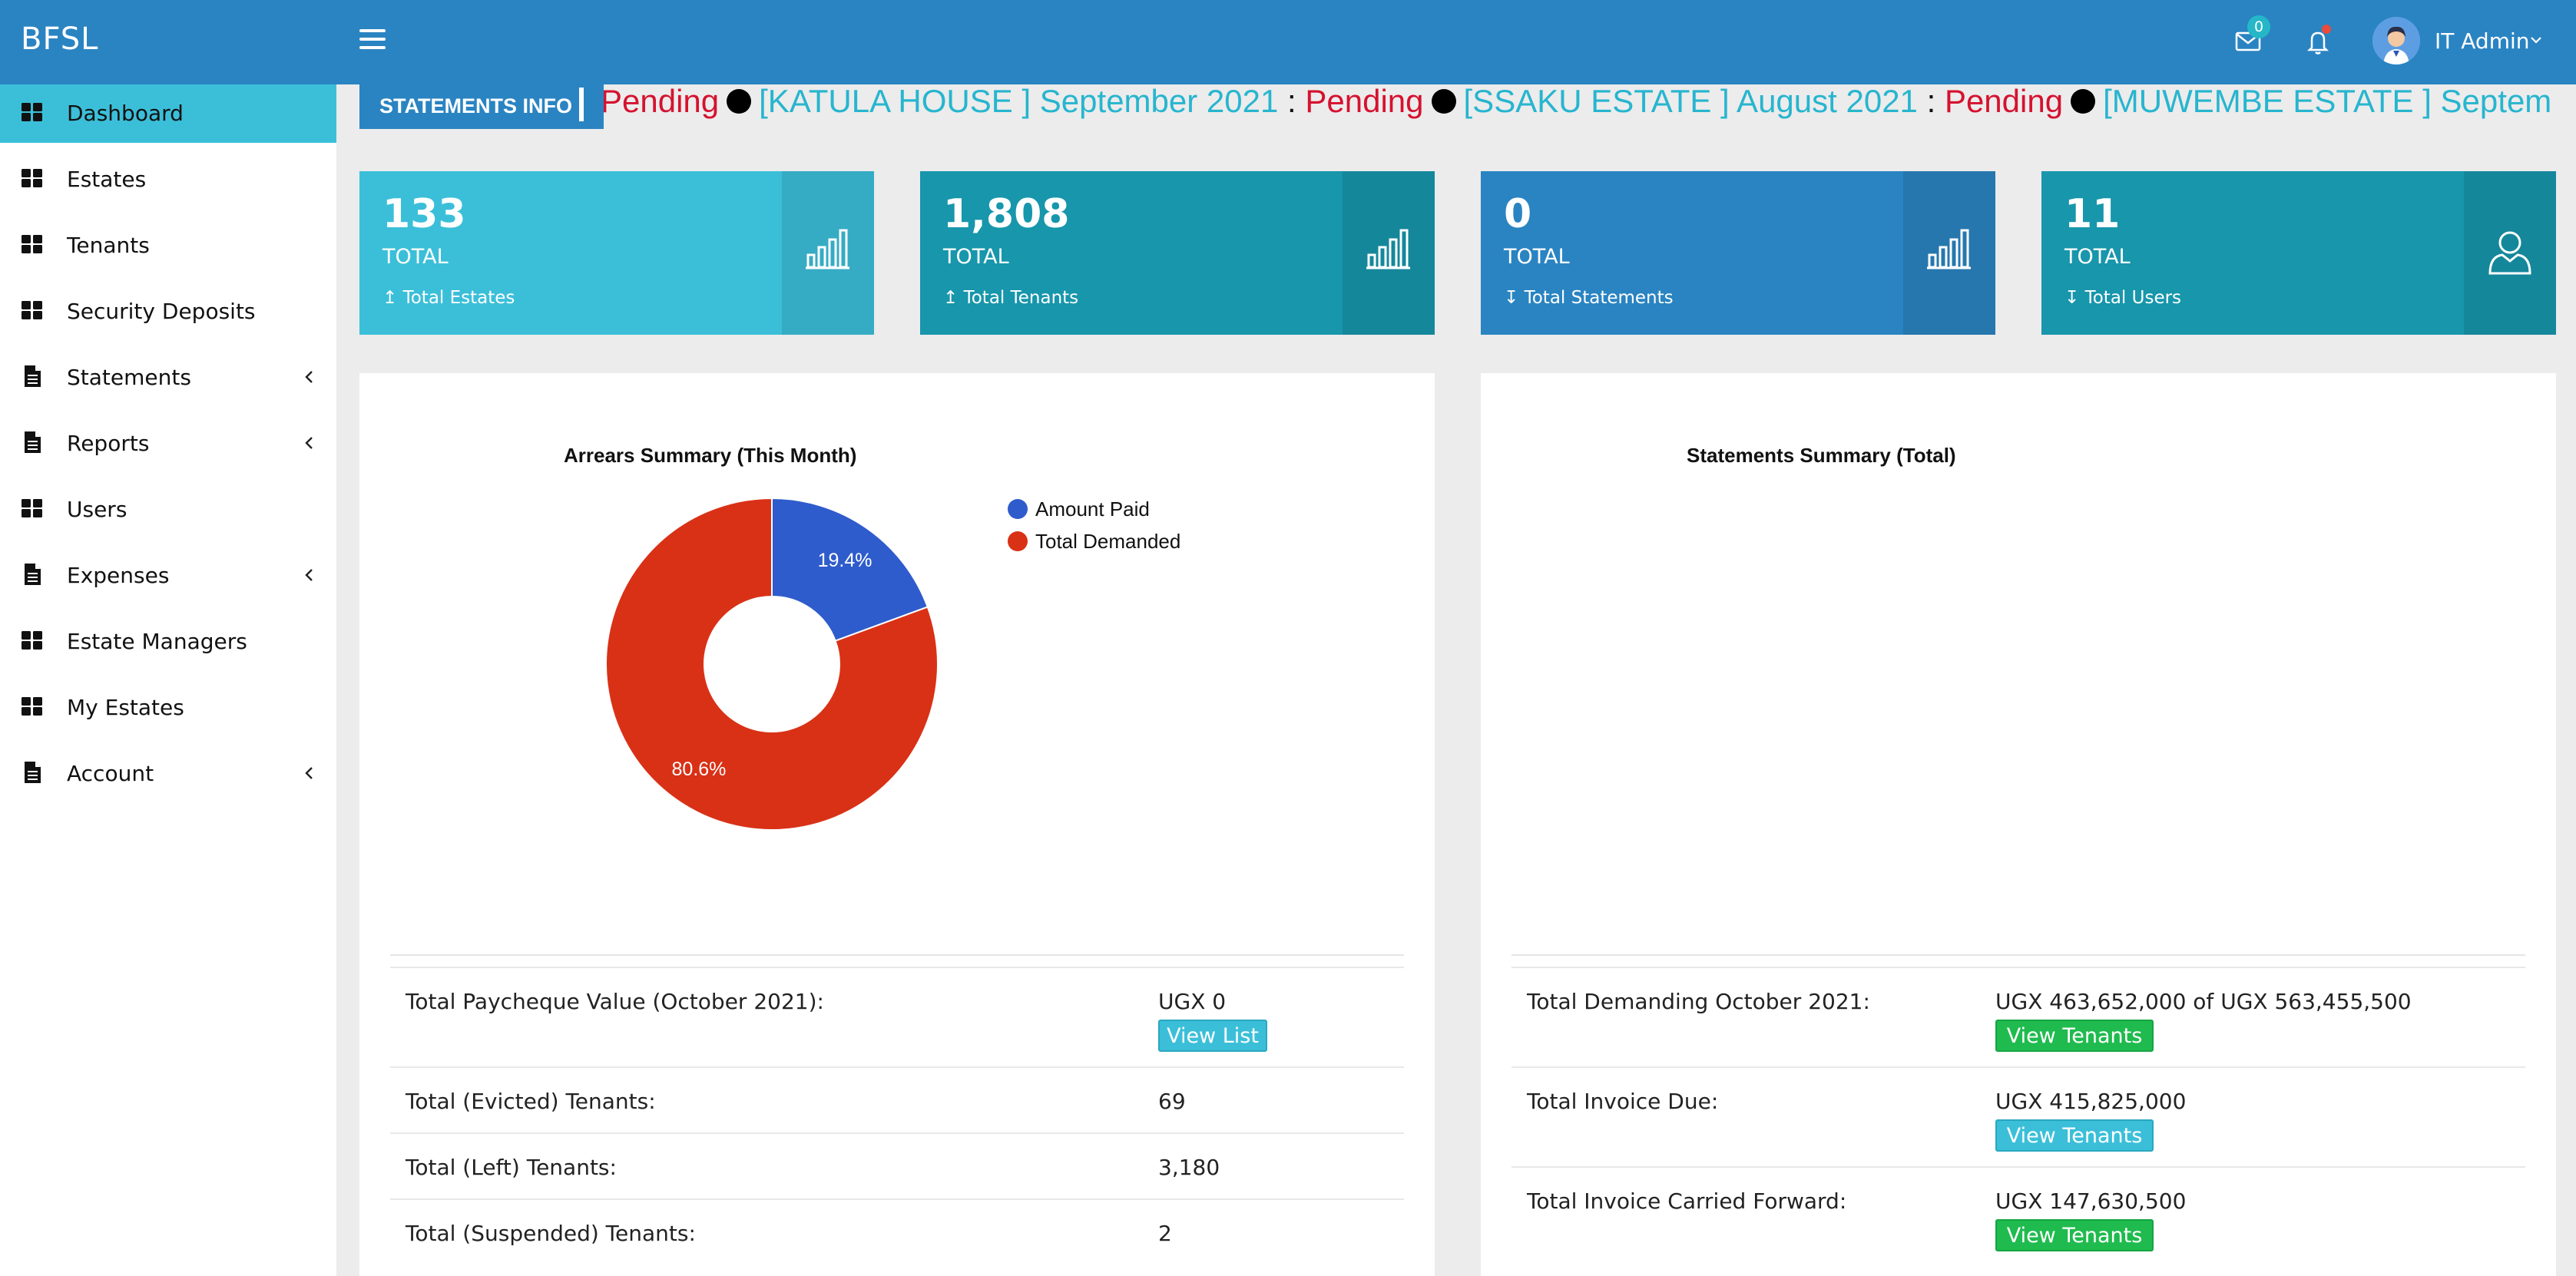 This screenshot has height=1276, width=2576. I want to click on sidebar-item-label: Estates, so click(107, 179).